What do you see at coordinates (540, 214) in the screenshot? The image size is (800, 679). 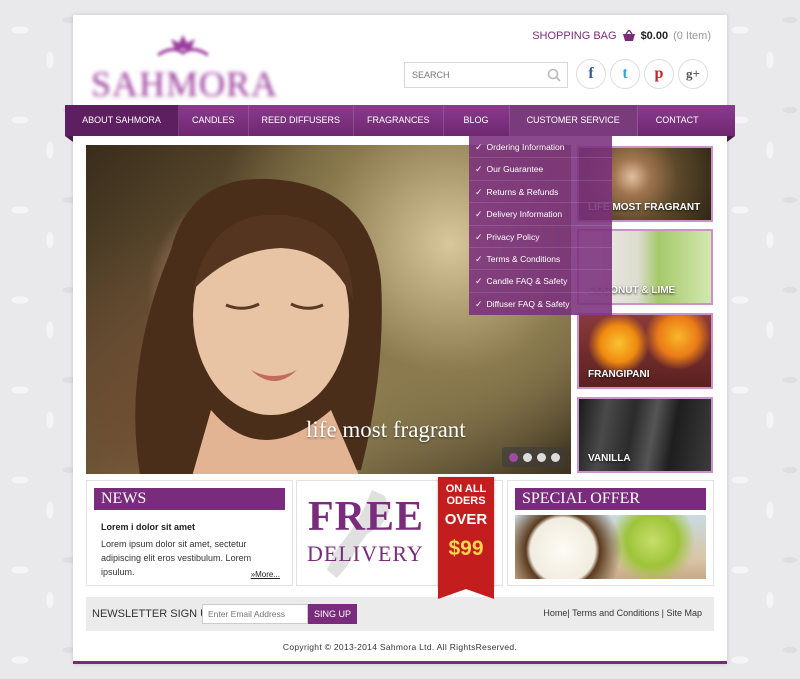 I see `dropdown-item-delivery: ✓ Delivery Information` at bounding box center [540, 214].